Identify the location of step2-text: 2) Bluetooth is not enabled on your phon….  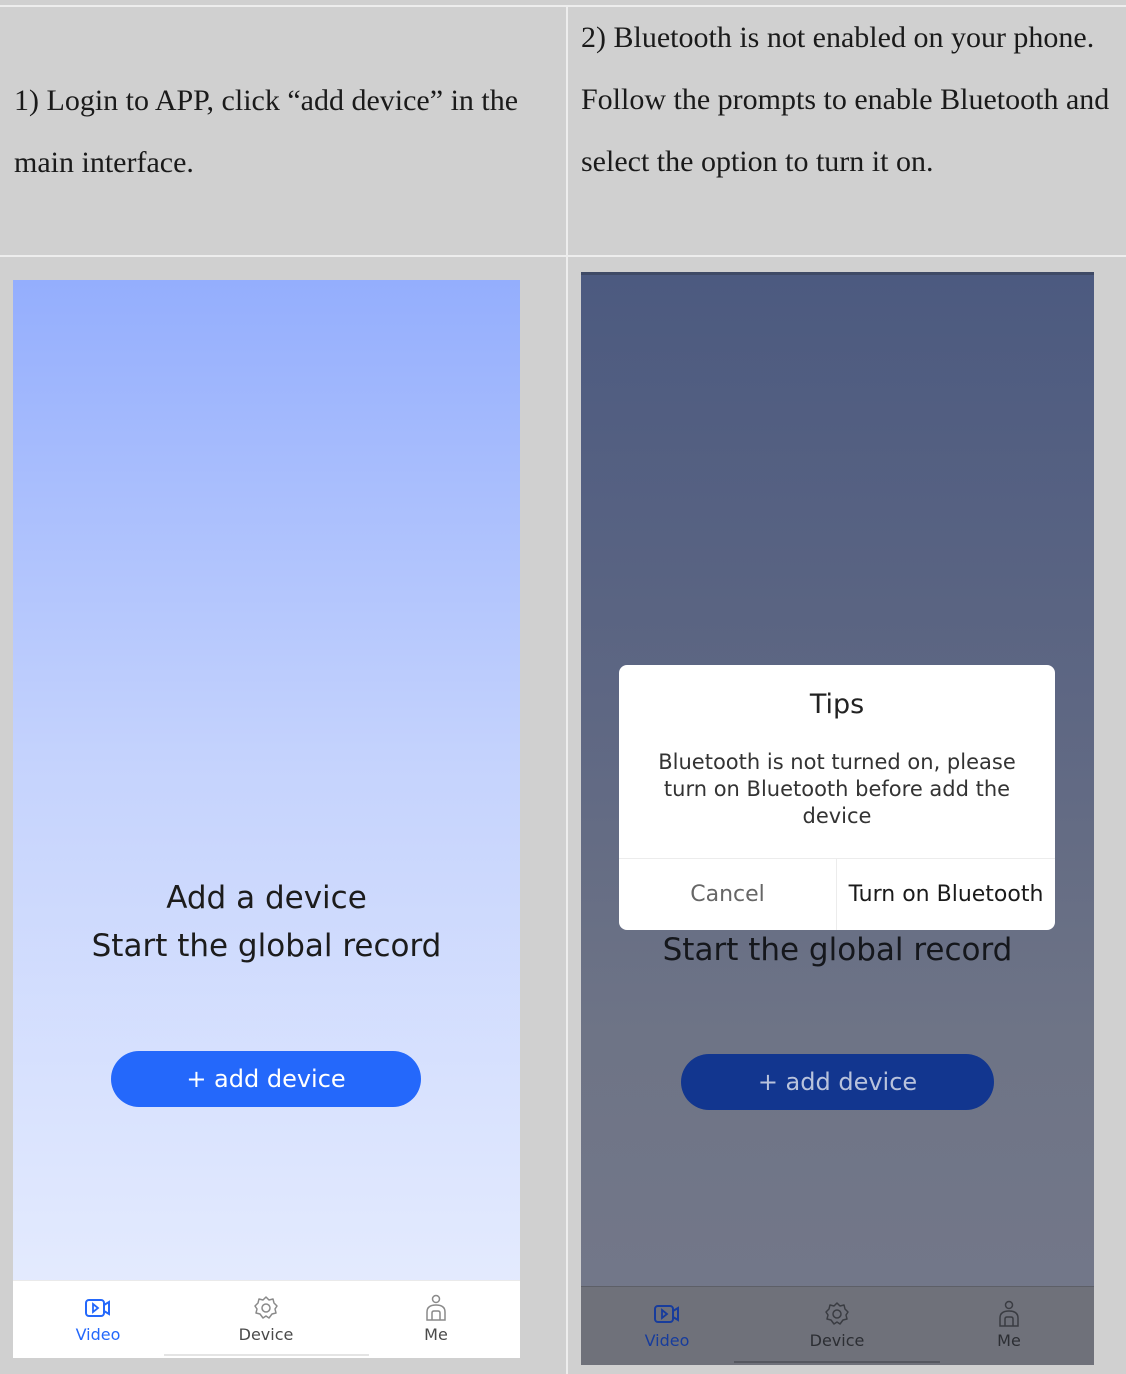
(845, 99).